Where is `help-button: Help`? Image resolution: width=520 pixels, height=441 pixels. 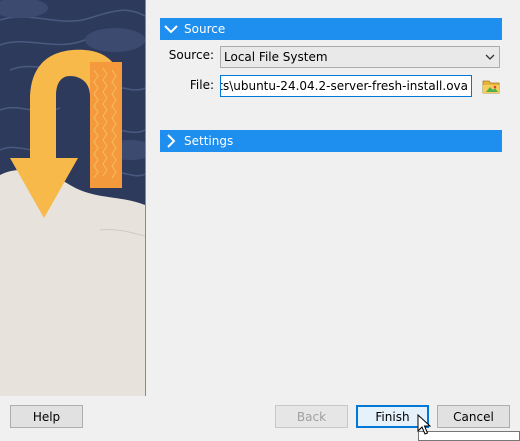 help-button: Help is located at coordinates (46, 416).